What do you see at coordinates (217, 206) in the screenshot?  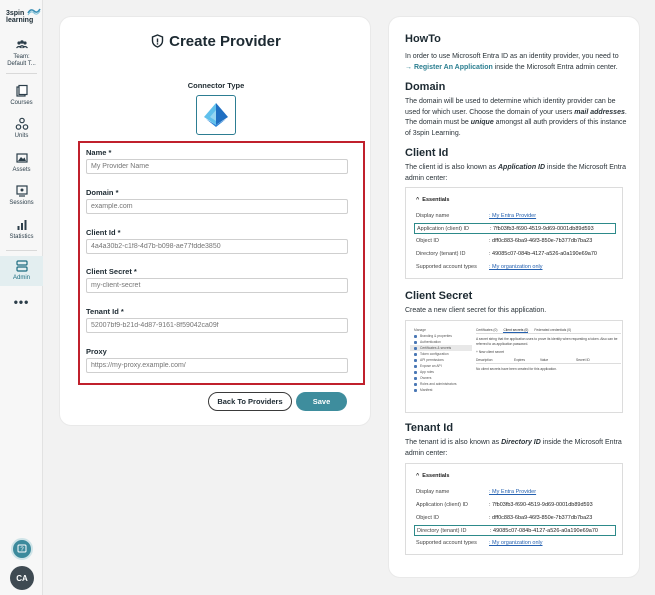 I see `domain-input` at bounding box center [217, 206].